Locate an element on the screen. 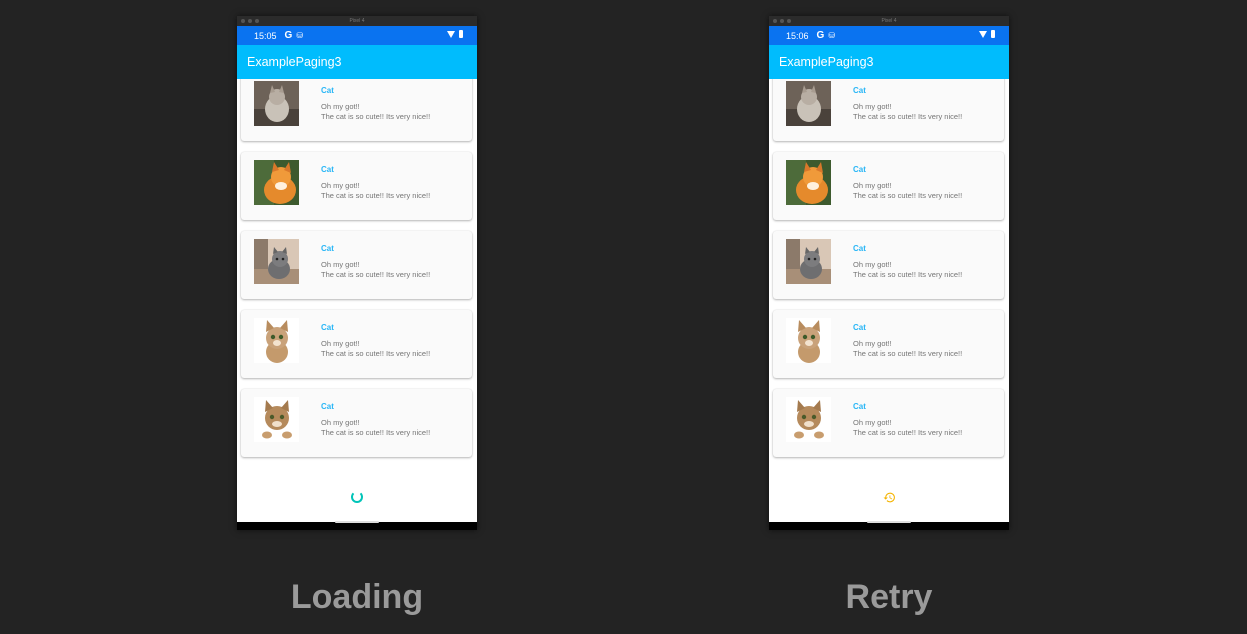 The width and height of the screenshot is (1247, 634). status-bar: 15:05 G ⛁ is located at coordinates (357, 35).